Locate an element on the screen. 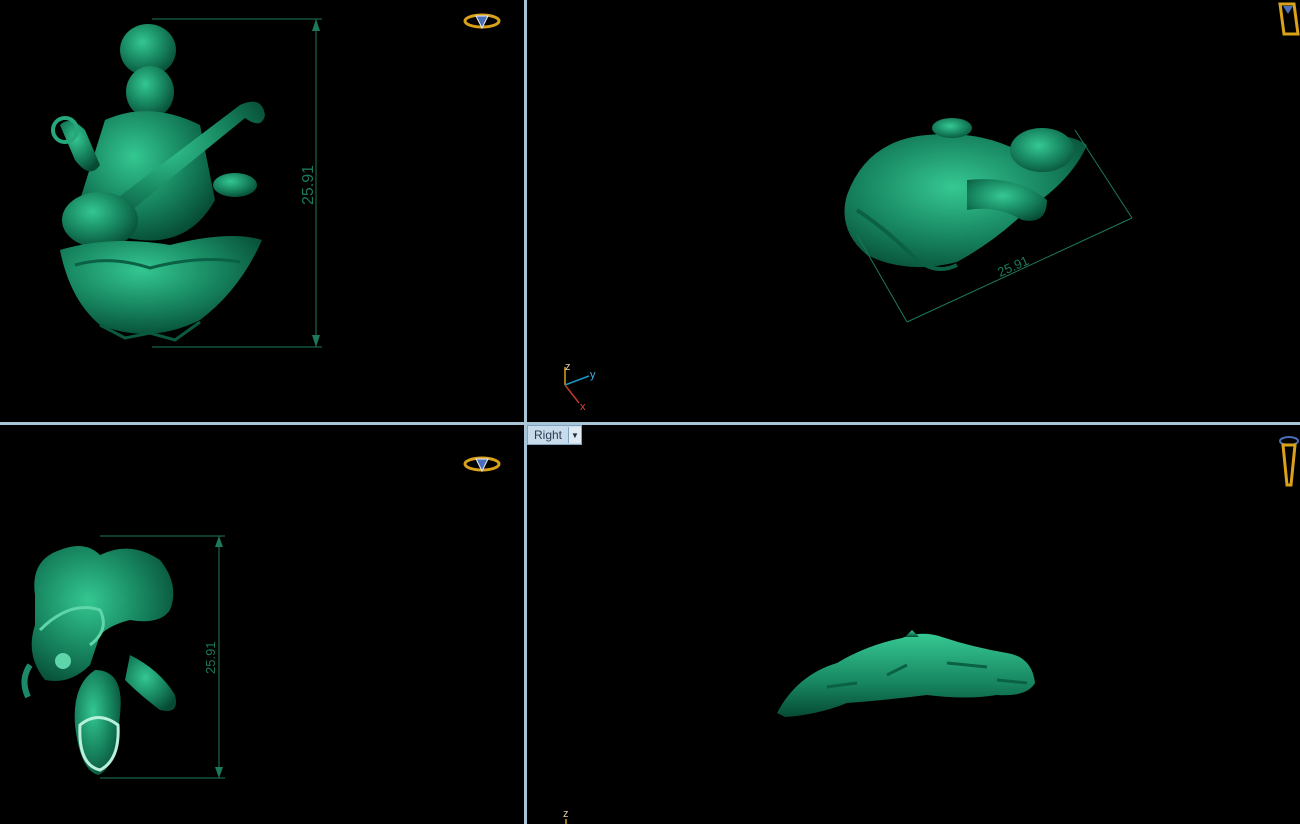  dimension-value-top: 25.91 is located at coordinates (210, 657).